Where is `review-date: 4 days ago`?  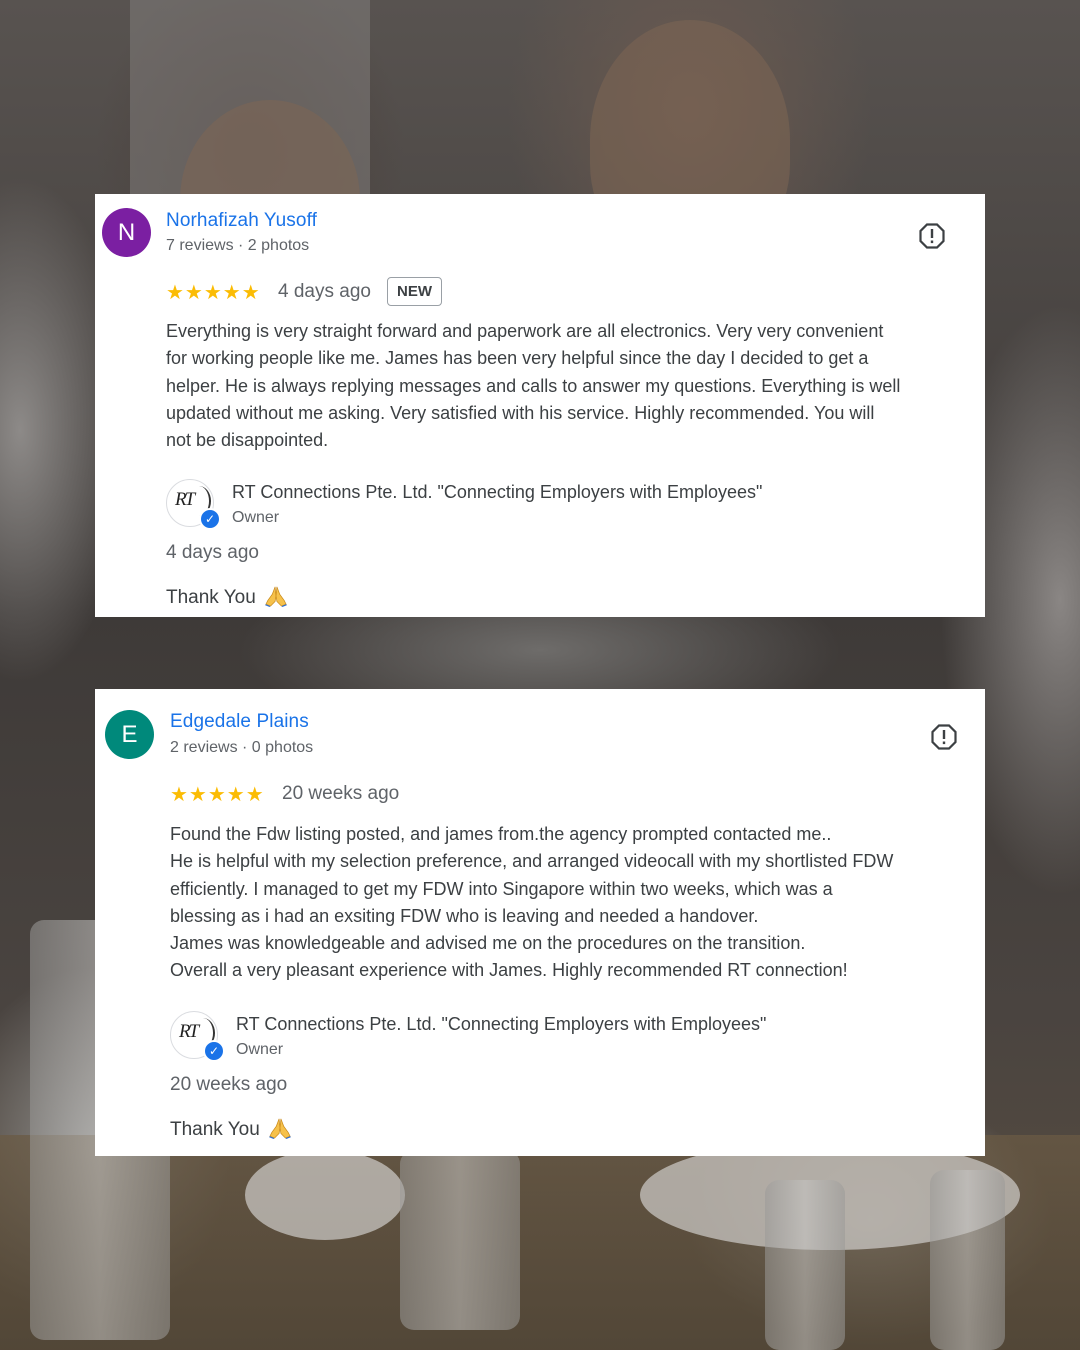 review-date: 4 days ago is located at coordinates (324, 291).